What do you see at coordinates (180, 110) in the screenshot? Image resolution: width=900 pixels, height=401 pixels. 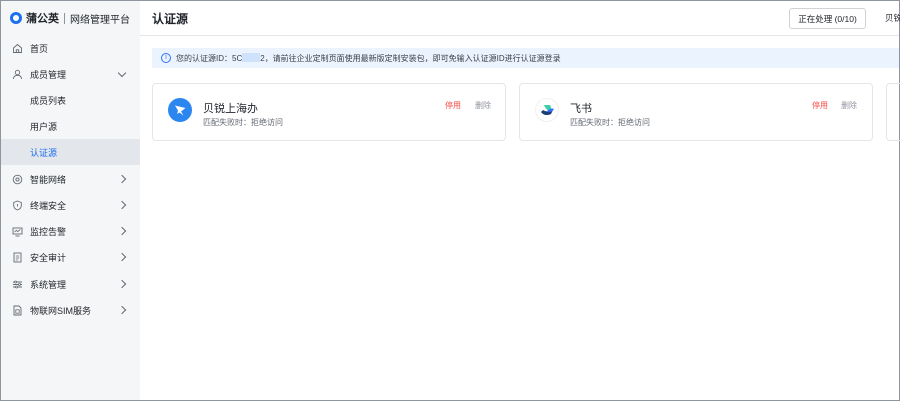 I see `dingtalk-logo-icon` at bounding box center [180, 110].